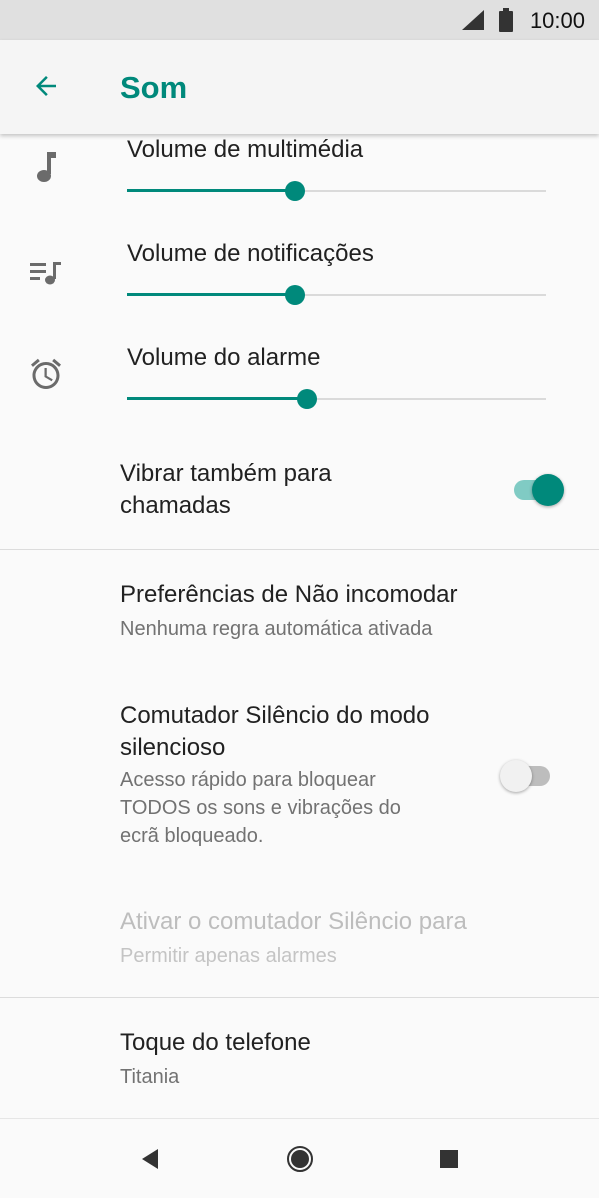  Describe the element at coordinates (299, 87) in the screenshot. I see `app-bar: Som` at that location.